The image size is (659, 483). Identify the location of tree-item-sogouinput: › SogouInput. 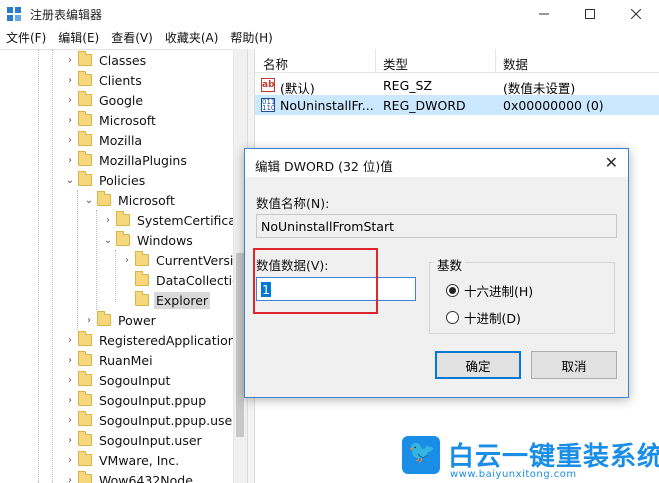
(118, 380).